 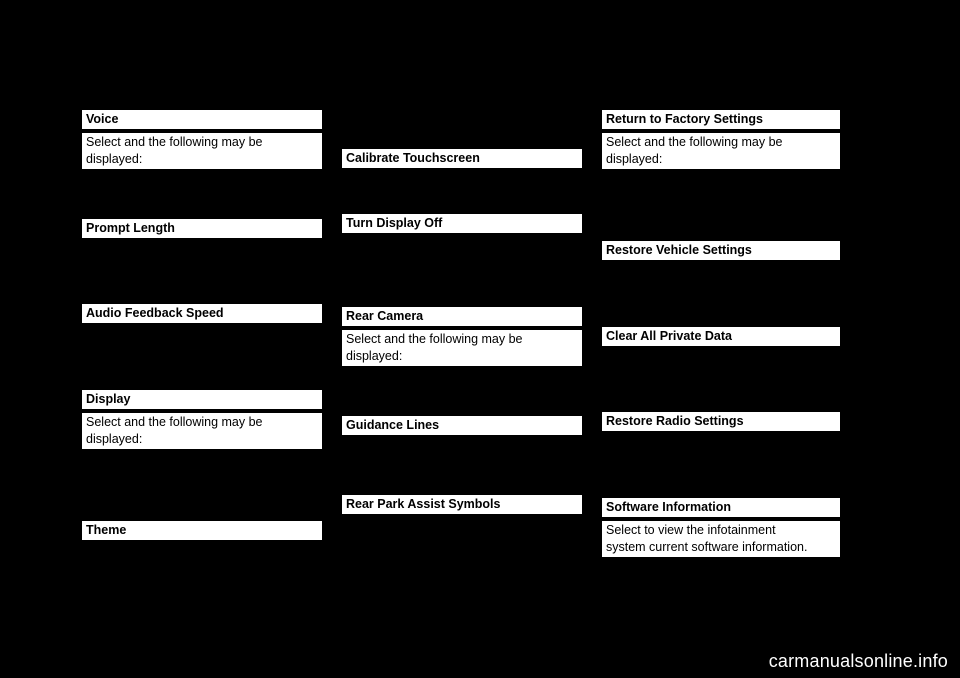 I want to click on section-heading: Theme, so click(x=202, y=530).